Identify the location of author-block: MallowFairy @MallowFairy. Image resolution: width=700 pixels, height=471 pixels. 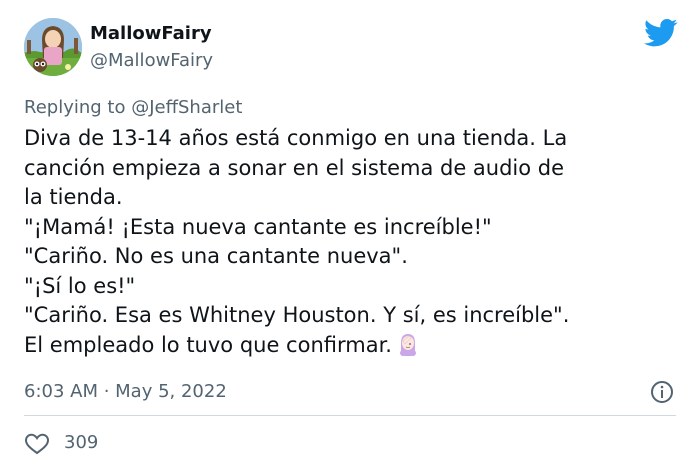
(151, 47).